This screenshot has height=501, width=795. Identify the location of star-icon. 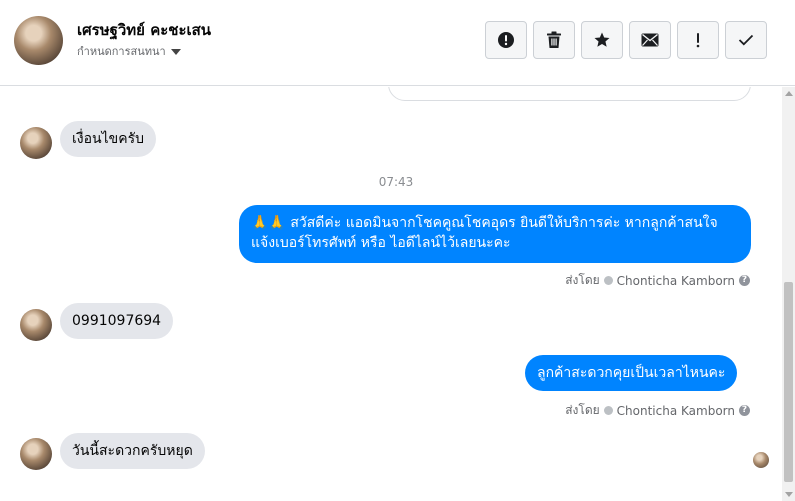
(602, 39).